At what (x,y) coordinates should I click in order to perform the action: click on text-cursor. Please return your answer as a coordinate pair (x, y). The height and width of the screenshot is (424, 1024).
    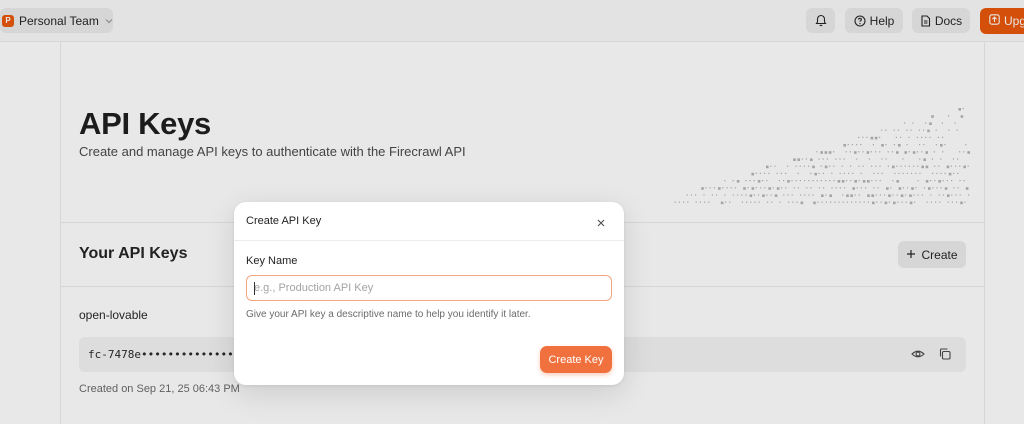
    Looking at the image, I should click on (254, 288).